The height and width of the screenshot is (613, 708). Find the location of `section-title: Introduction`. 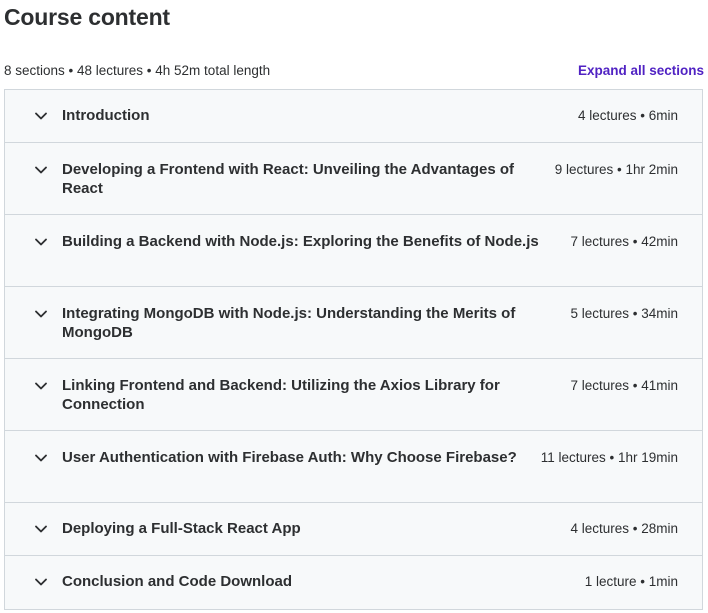

section-title: Introduction is located at coordinates (106, 115).